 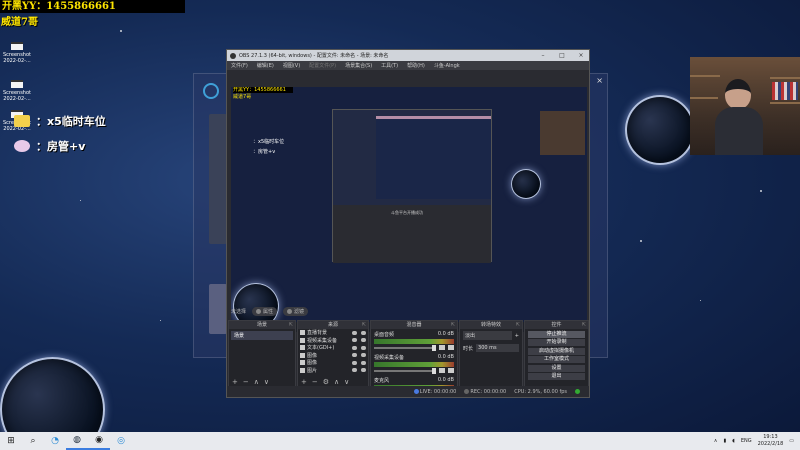 I want to click on menu-scene-collection: 场景集合(S), so click(x=358, y=65).